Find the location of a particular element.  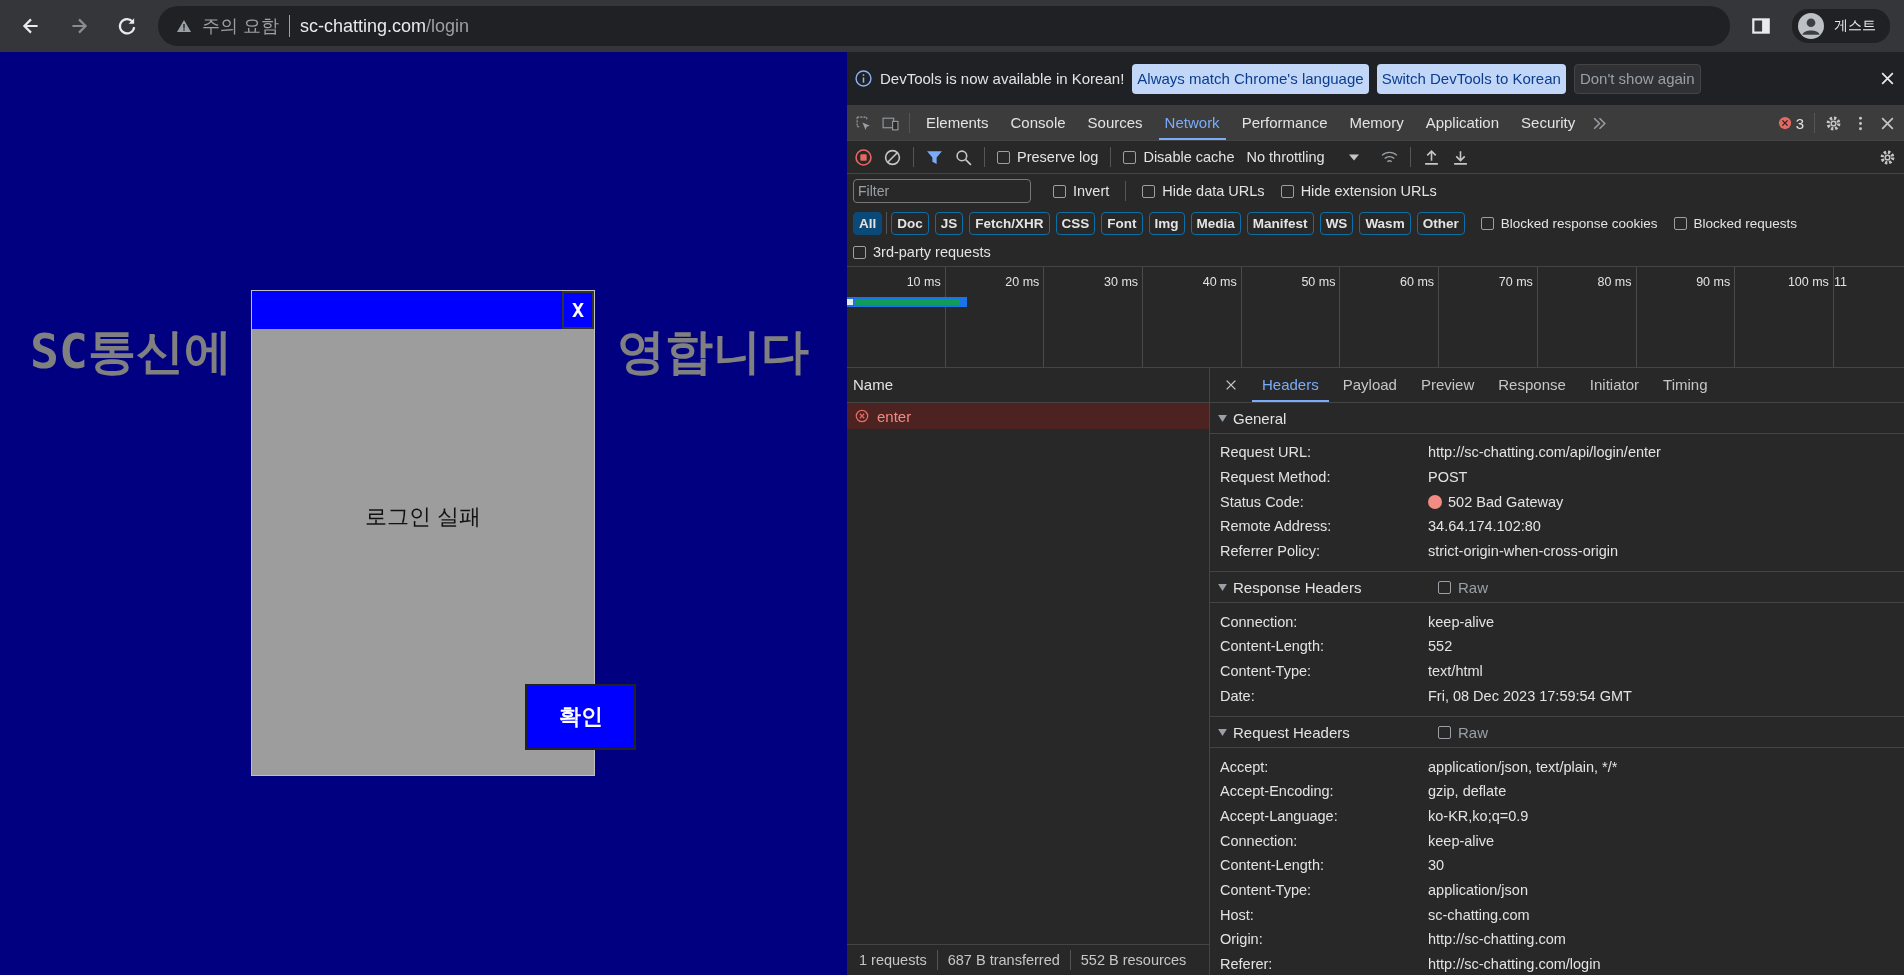

status-text: 552 B resources is located at coordinates (1133, 960).